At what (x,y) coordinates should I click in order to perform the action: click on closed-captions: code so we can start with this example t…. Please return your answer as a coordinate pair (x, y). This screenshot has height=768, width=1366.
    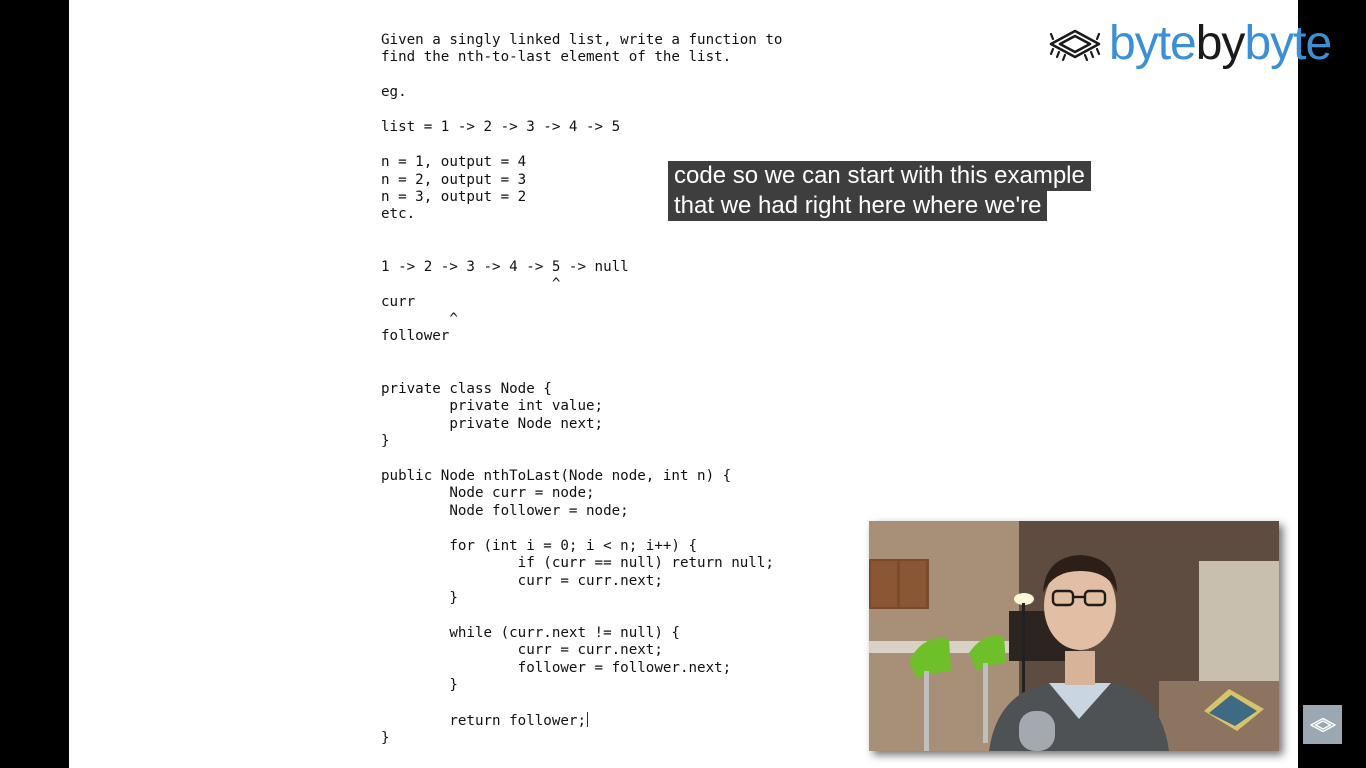
    Looking at the image, I should click on (879, 191).